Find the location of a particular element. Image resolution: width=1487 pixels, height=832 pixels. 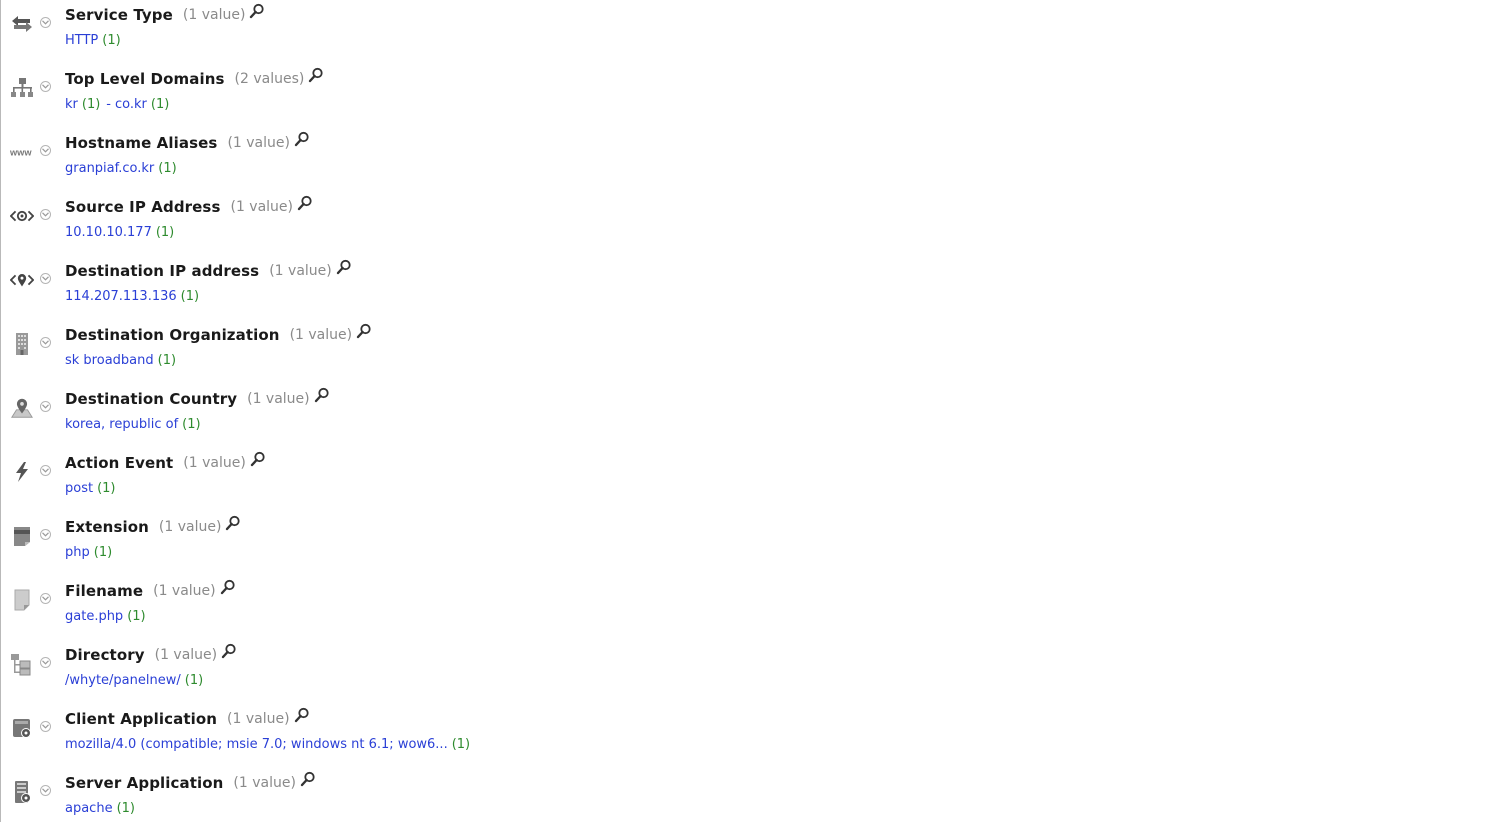

www-icon: www is located at coordinates (22, 152).